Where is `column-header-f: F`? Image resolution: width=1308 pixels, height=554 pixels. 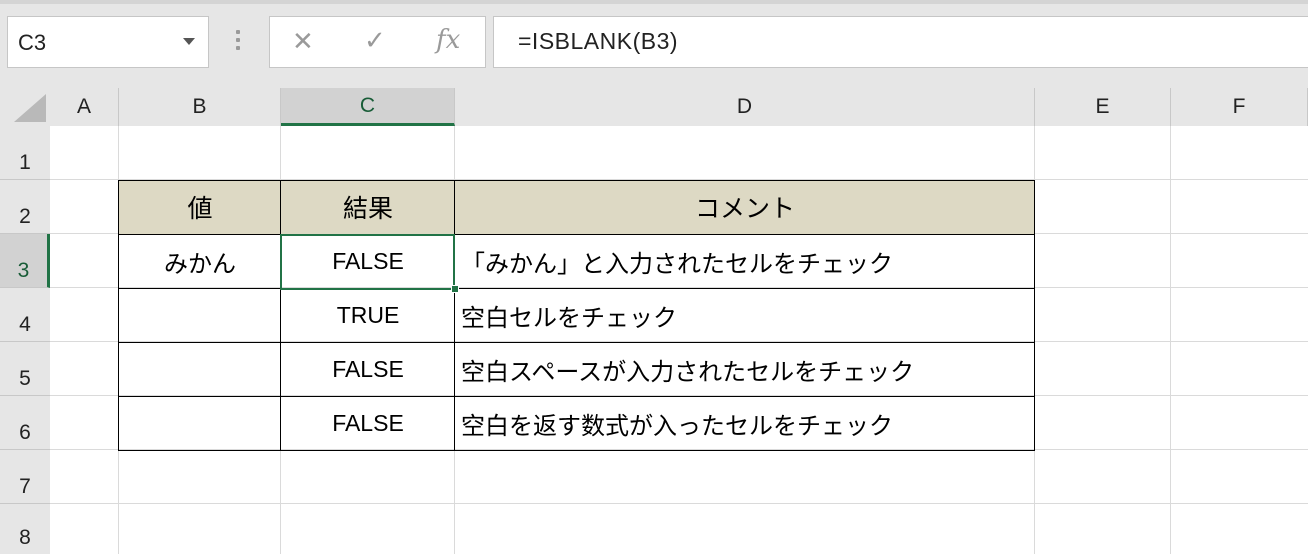
column-header-f: F is located at coordinates (1239, 107).